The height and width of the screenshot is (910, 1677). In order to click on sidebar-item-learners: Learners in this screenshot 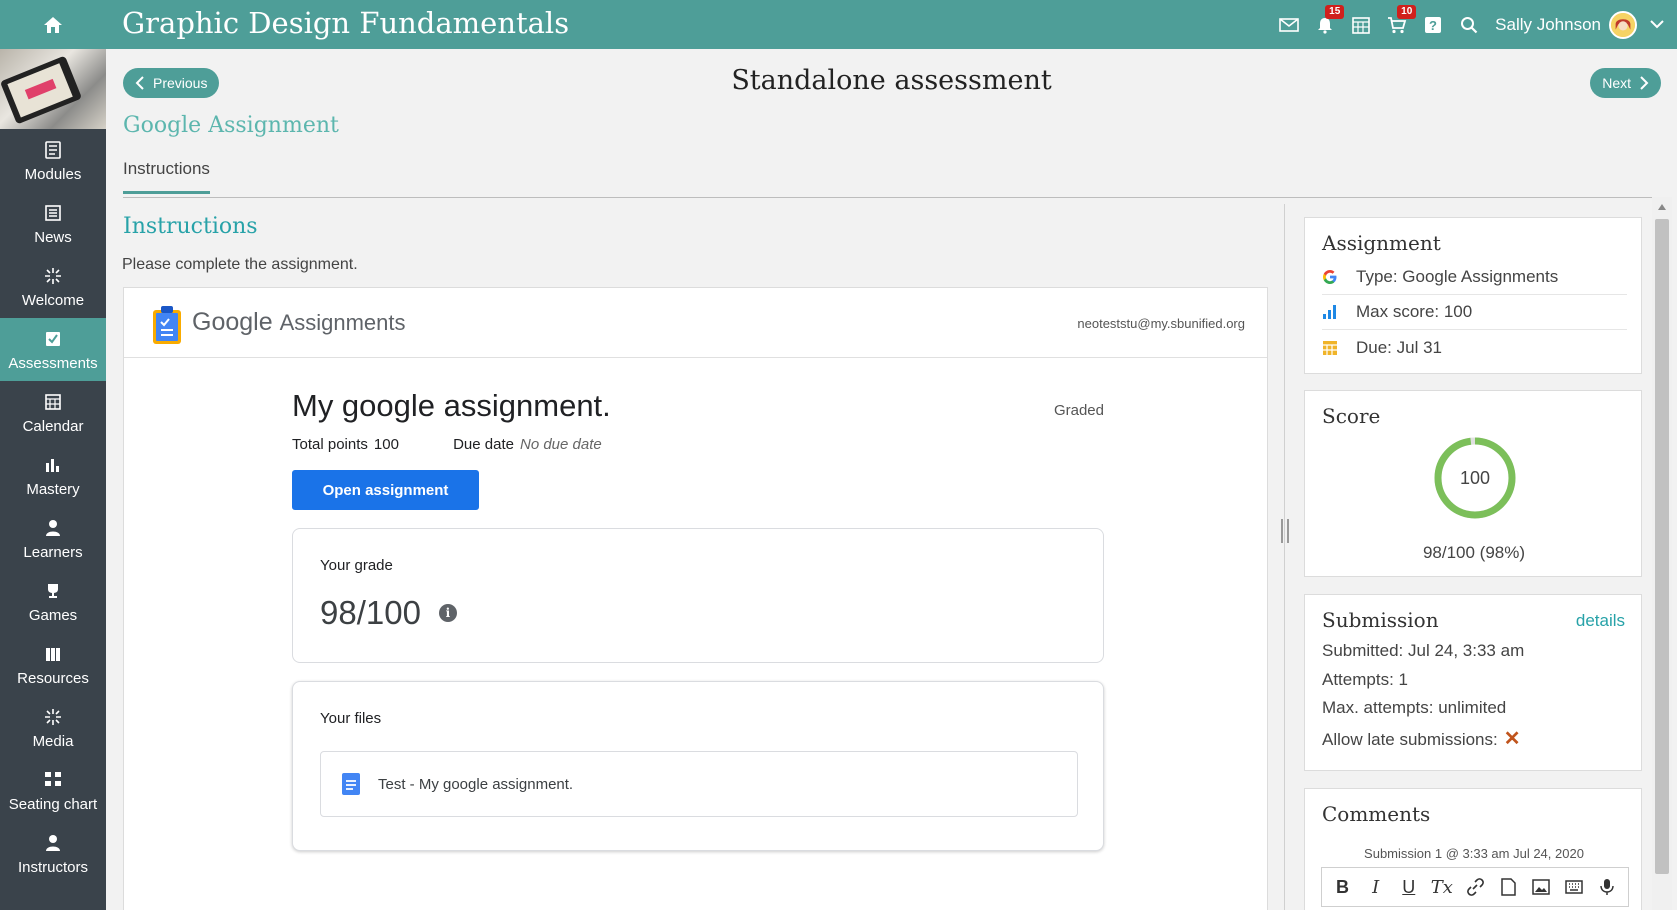, I will do `click(53, 538)`.